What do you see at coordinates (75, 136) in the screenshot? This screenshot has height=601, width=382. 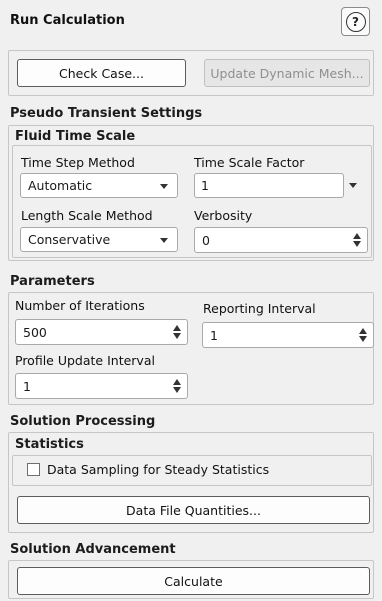 I see `fluid-time-scale-heading: Fluid Time Scale` at bounding box center [75, 136].